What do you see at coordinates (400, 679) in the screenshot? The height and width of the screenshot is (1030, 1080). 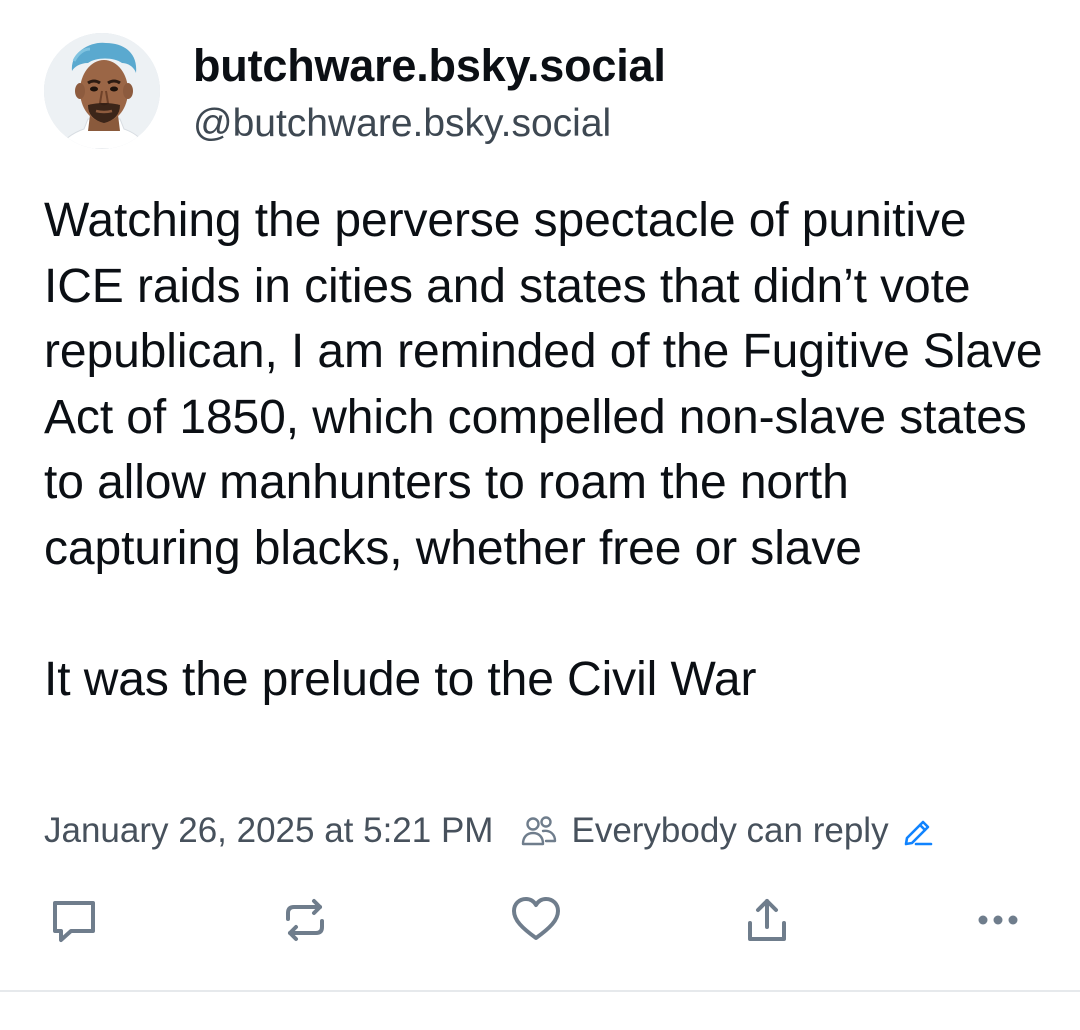 I see `post-paragraph: It was the prelude to the Civil War` at bounding box center [400, 679].